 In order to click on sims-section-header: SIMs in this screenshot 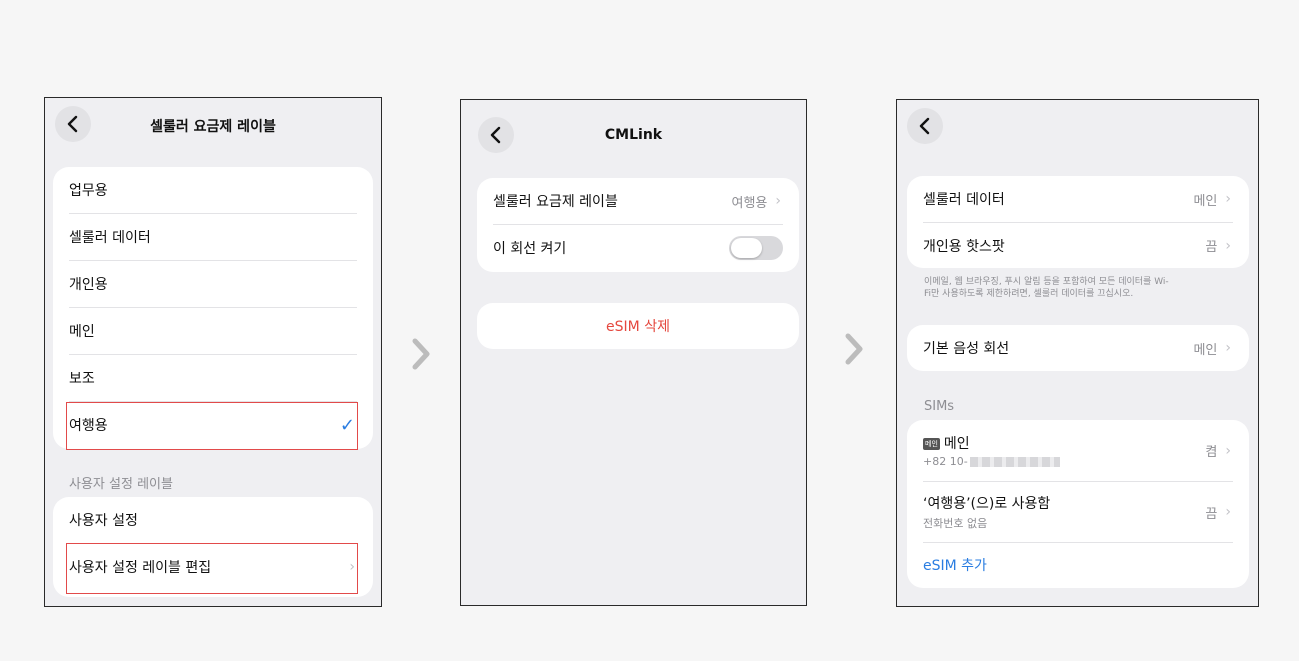, I will do `click(939, 406)`.